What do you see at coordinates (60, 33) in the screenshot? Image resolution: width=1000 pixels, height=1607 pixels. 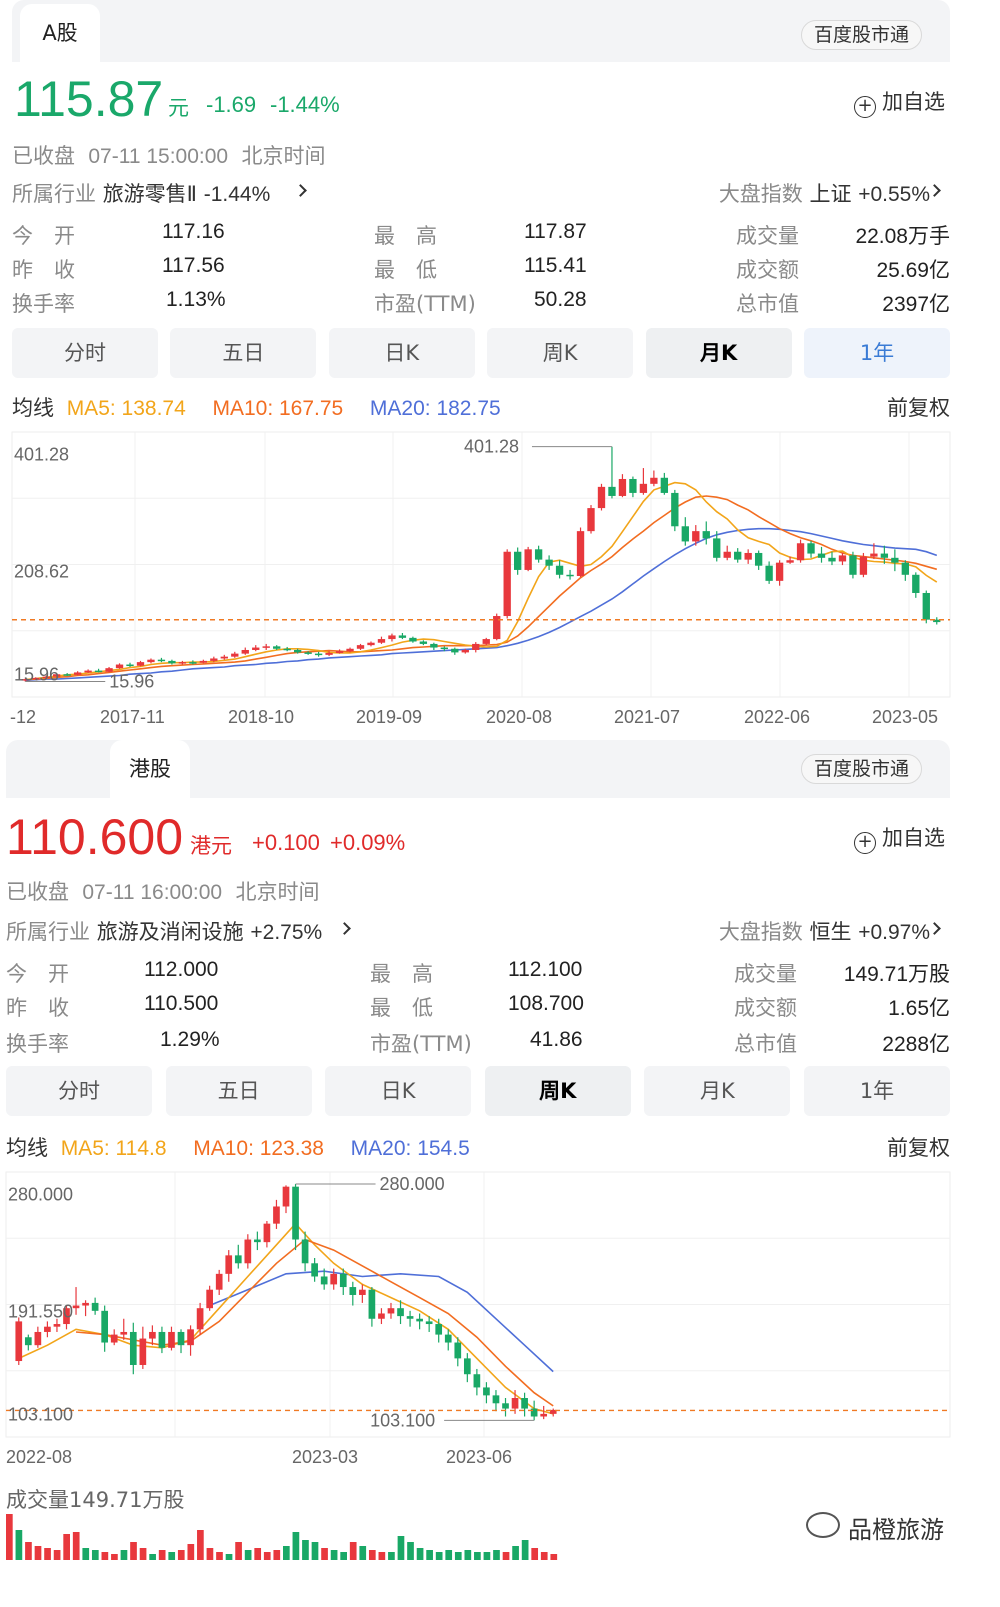 I see `tab-a-share: A股` at bounding box center [60, 33].